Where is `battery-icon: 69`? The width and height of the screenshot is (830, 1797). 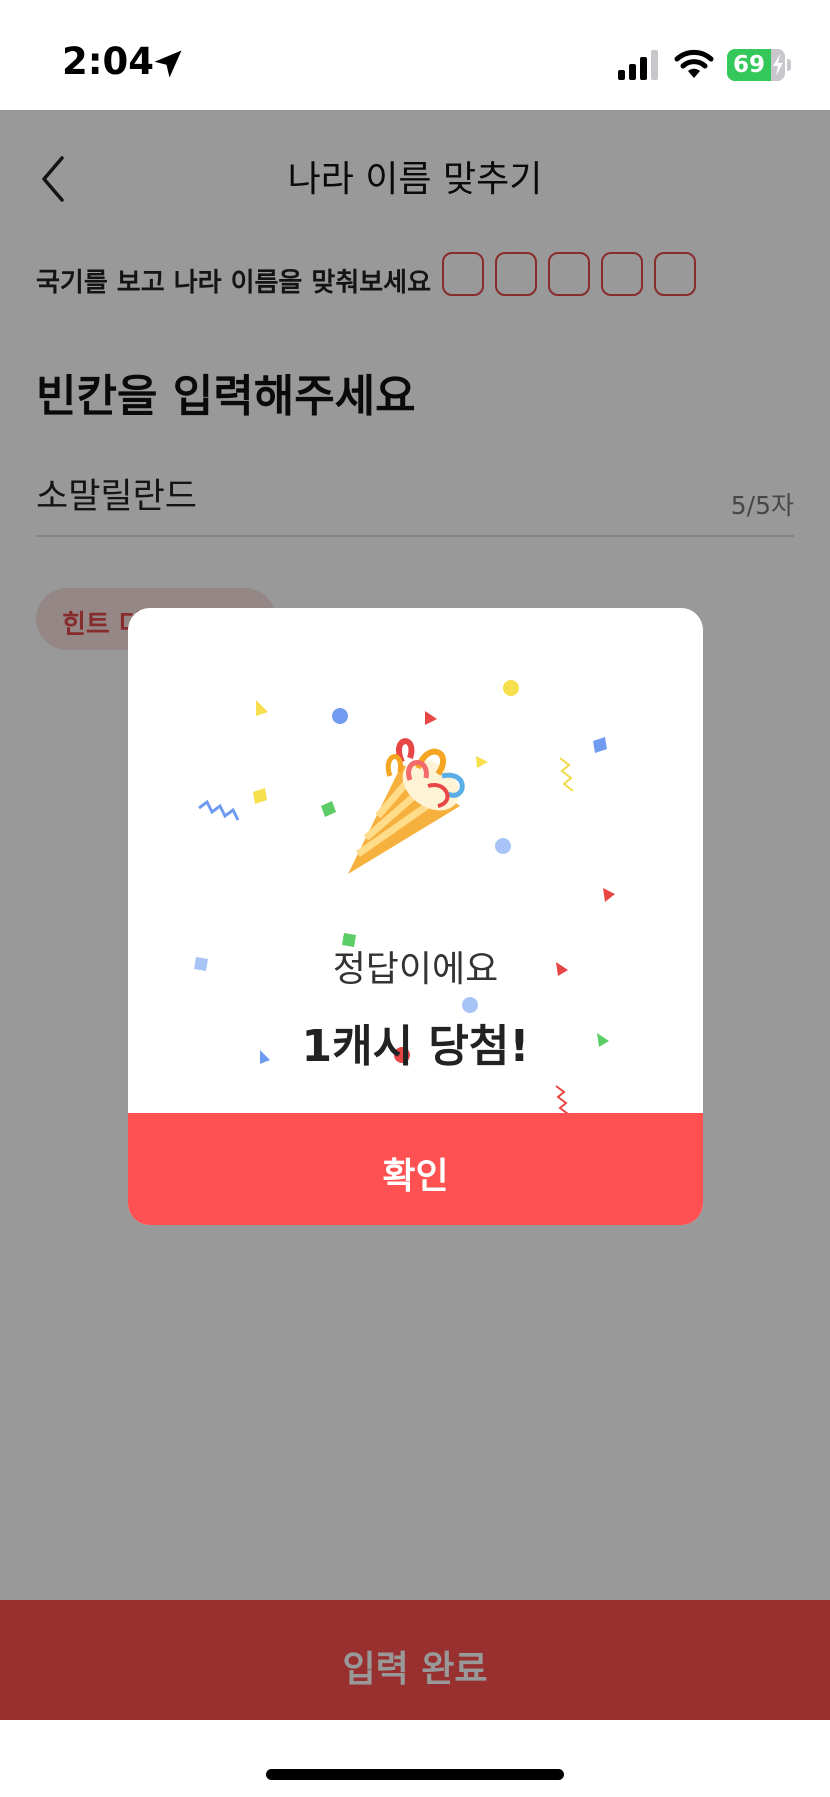 battery-icon: 69 is located at coordinates (756, 65).